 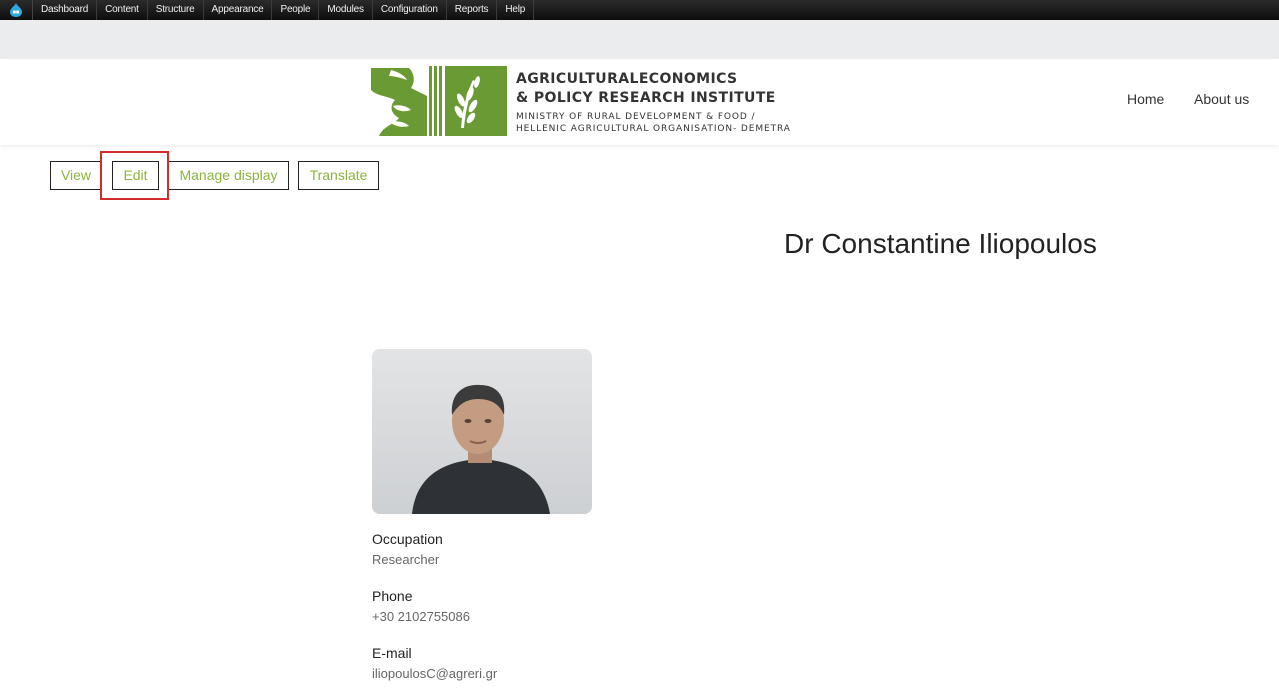 I want to click on admin-menu-appearance: Appearance, so click(x=238, y=10).